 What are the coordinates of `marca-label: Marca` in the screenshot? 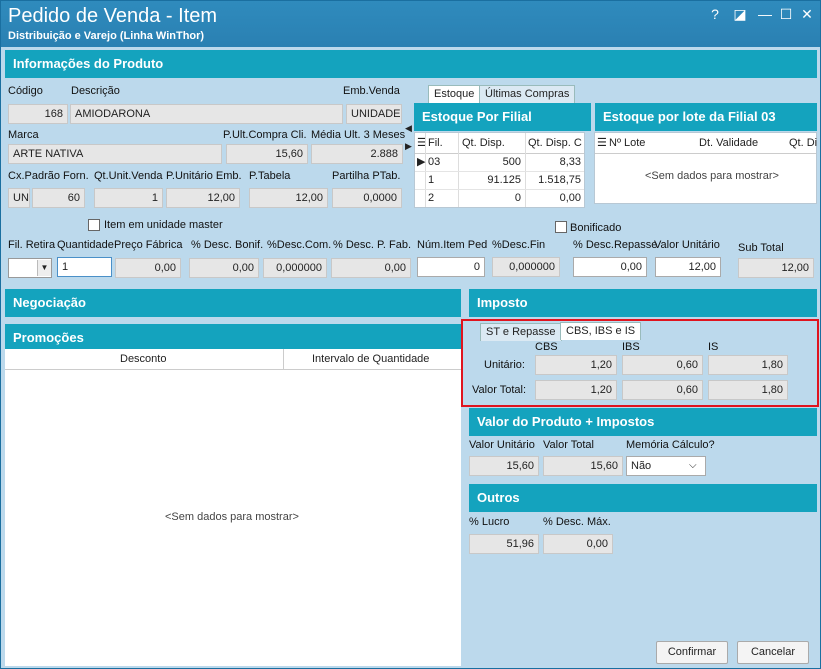 It's located at (23, 135).